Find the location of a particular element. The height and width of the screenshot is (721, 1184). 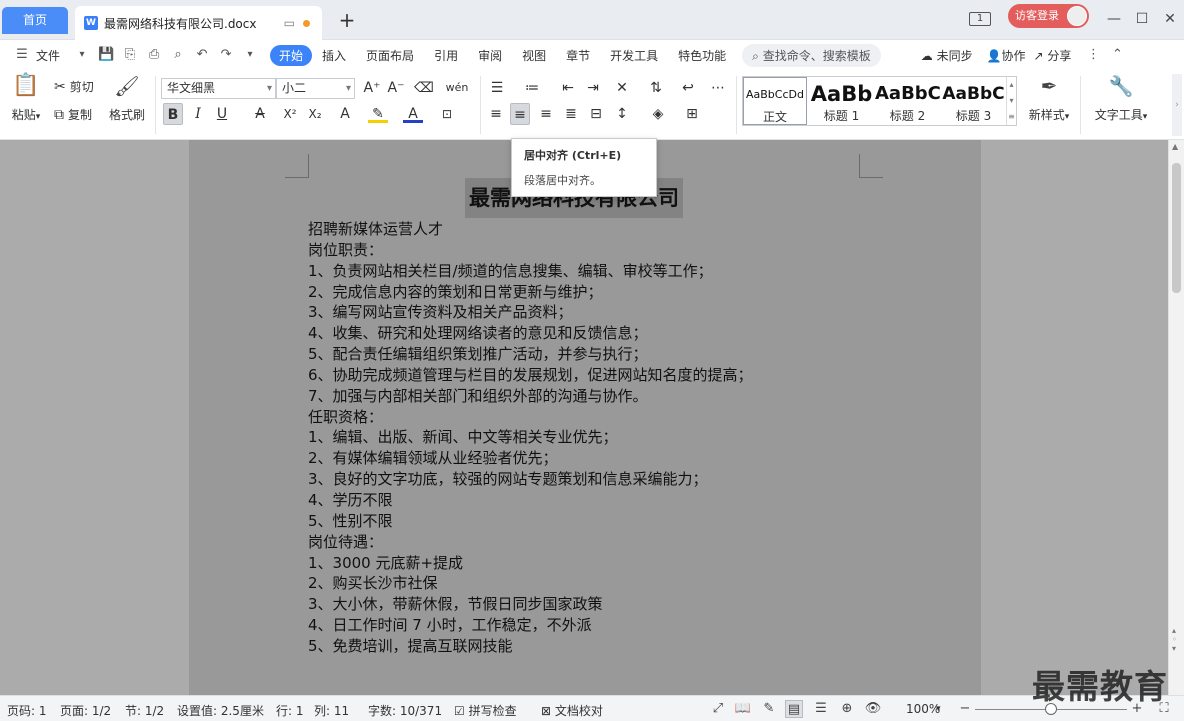

chevron-down-icon: ▾ is located at coordinates (82, 55).